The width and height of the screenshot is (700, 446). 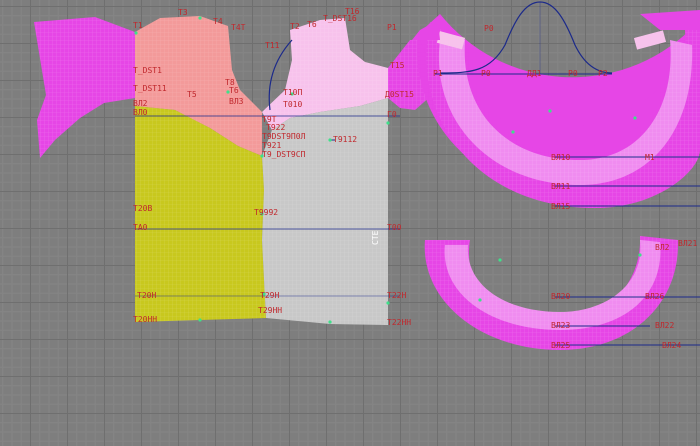 I want to click on label-t-dst1: T_DST1, so click(x=147, y=70).